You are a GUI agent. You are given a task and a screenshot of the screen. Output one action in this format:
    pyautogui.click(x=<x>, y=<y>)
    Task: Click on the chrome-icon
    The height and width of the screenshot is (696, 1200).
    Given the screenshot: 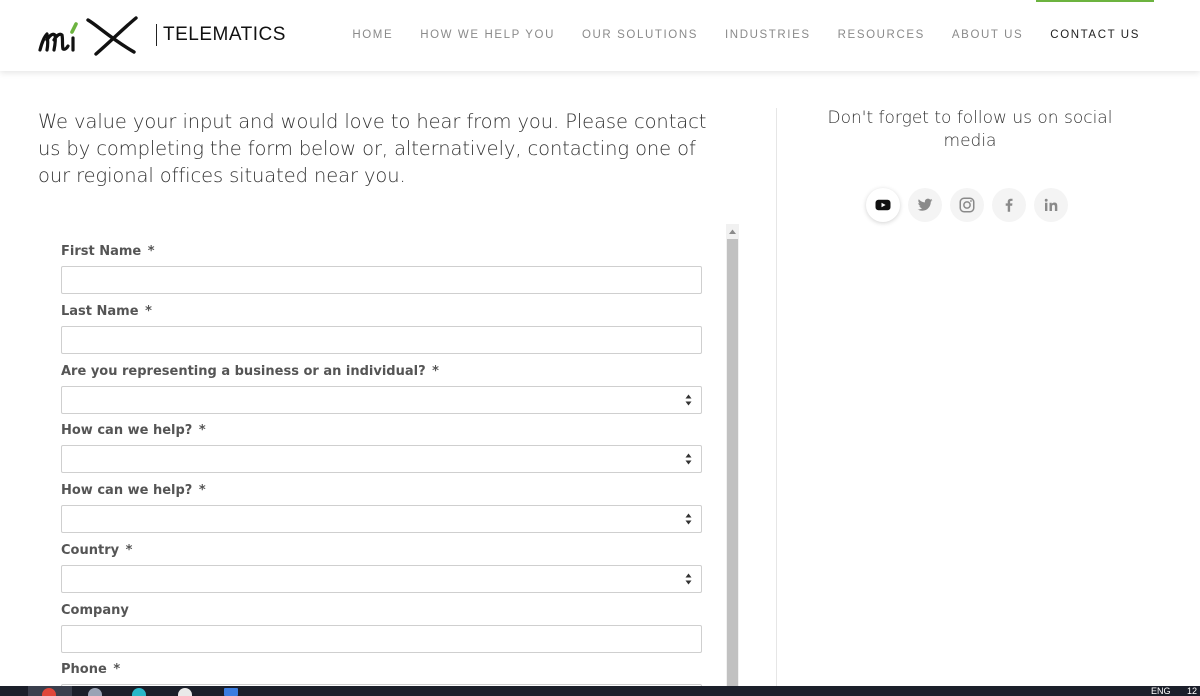 What is the action you would take?
    pyautogui.click(x=49, y=692)
    